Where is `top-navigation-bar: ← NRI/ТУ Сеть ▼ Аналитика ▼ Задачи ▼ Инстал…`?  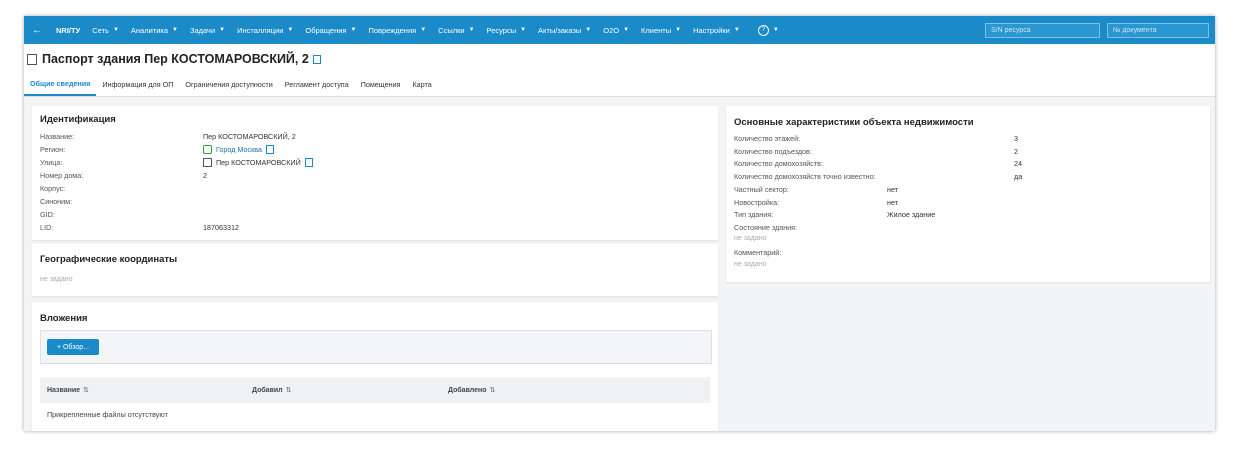 top-navigation-bar: ← NRI/ТУ Сеть ▼ Аналитика ▼ Задачи ▼ Инстал… is located at coordinates (619, 30).